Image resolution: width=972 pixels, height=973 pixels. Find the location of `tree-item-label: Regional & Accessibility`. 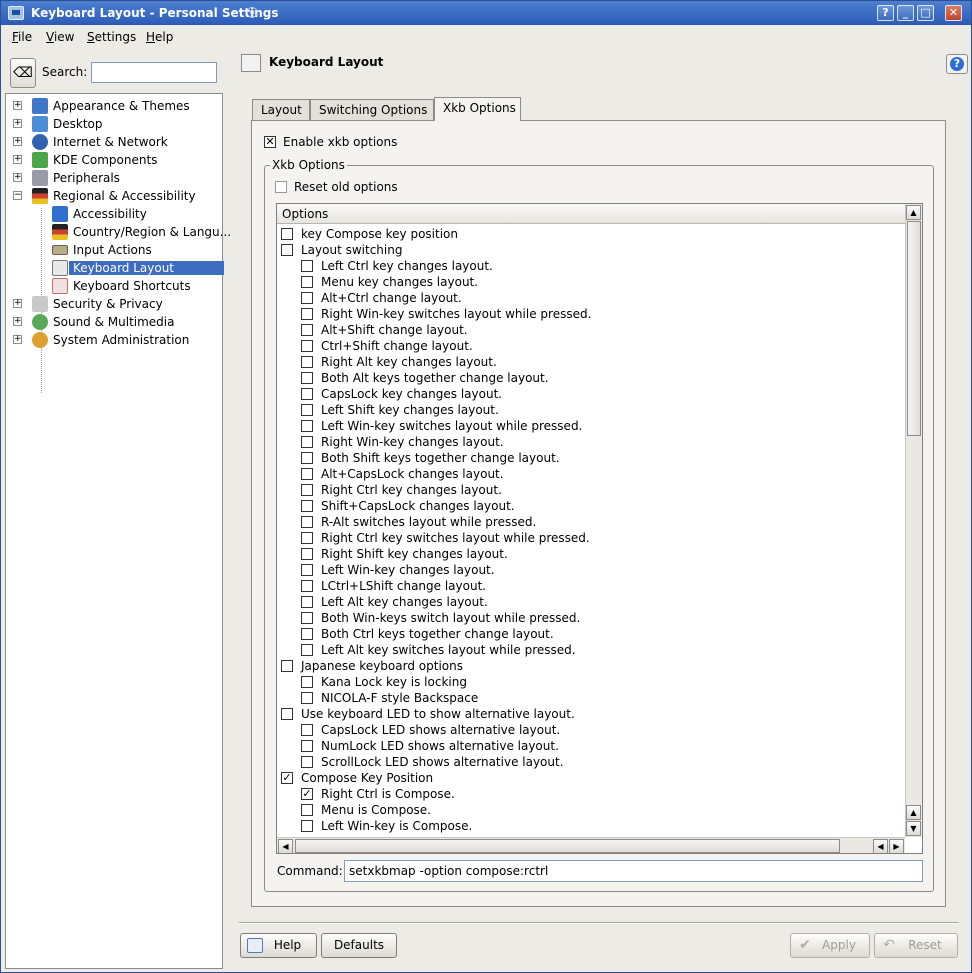

tree-item-label: Regional & Accessibility is located at coordinates (124, 196).